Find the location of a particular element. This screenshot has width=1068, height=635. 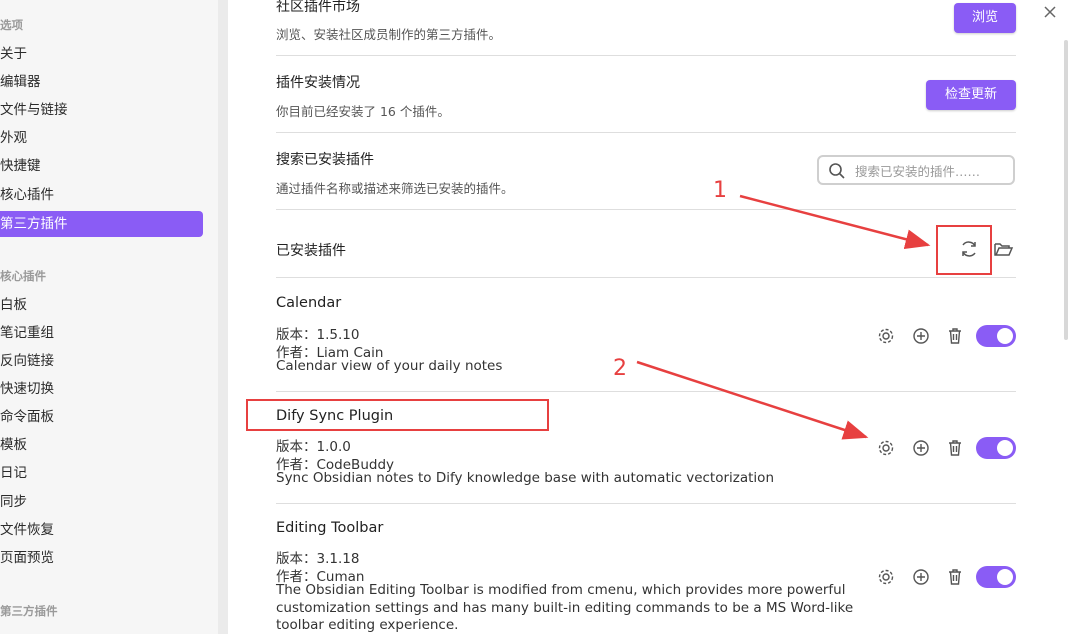

search-desc: 通过插件名称或描述来筛选已安装的插件。 is located at coordinates (395, 188).